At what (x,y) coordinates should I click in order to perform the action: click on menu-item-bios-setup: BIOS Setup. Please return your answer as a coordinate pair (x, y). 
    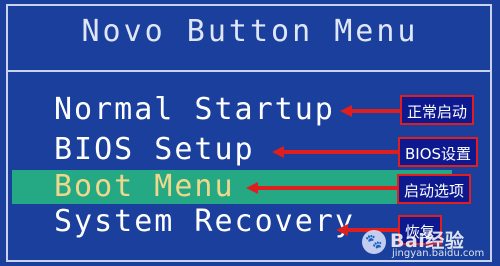
    Looking at the image, I should click on (154, 150).